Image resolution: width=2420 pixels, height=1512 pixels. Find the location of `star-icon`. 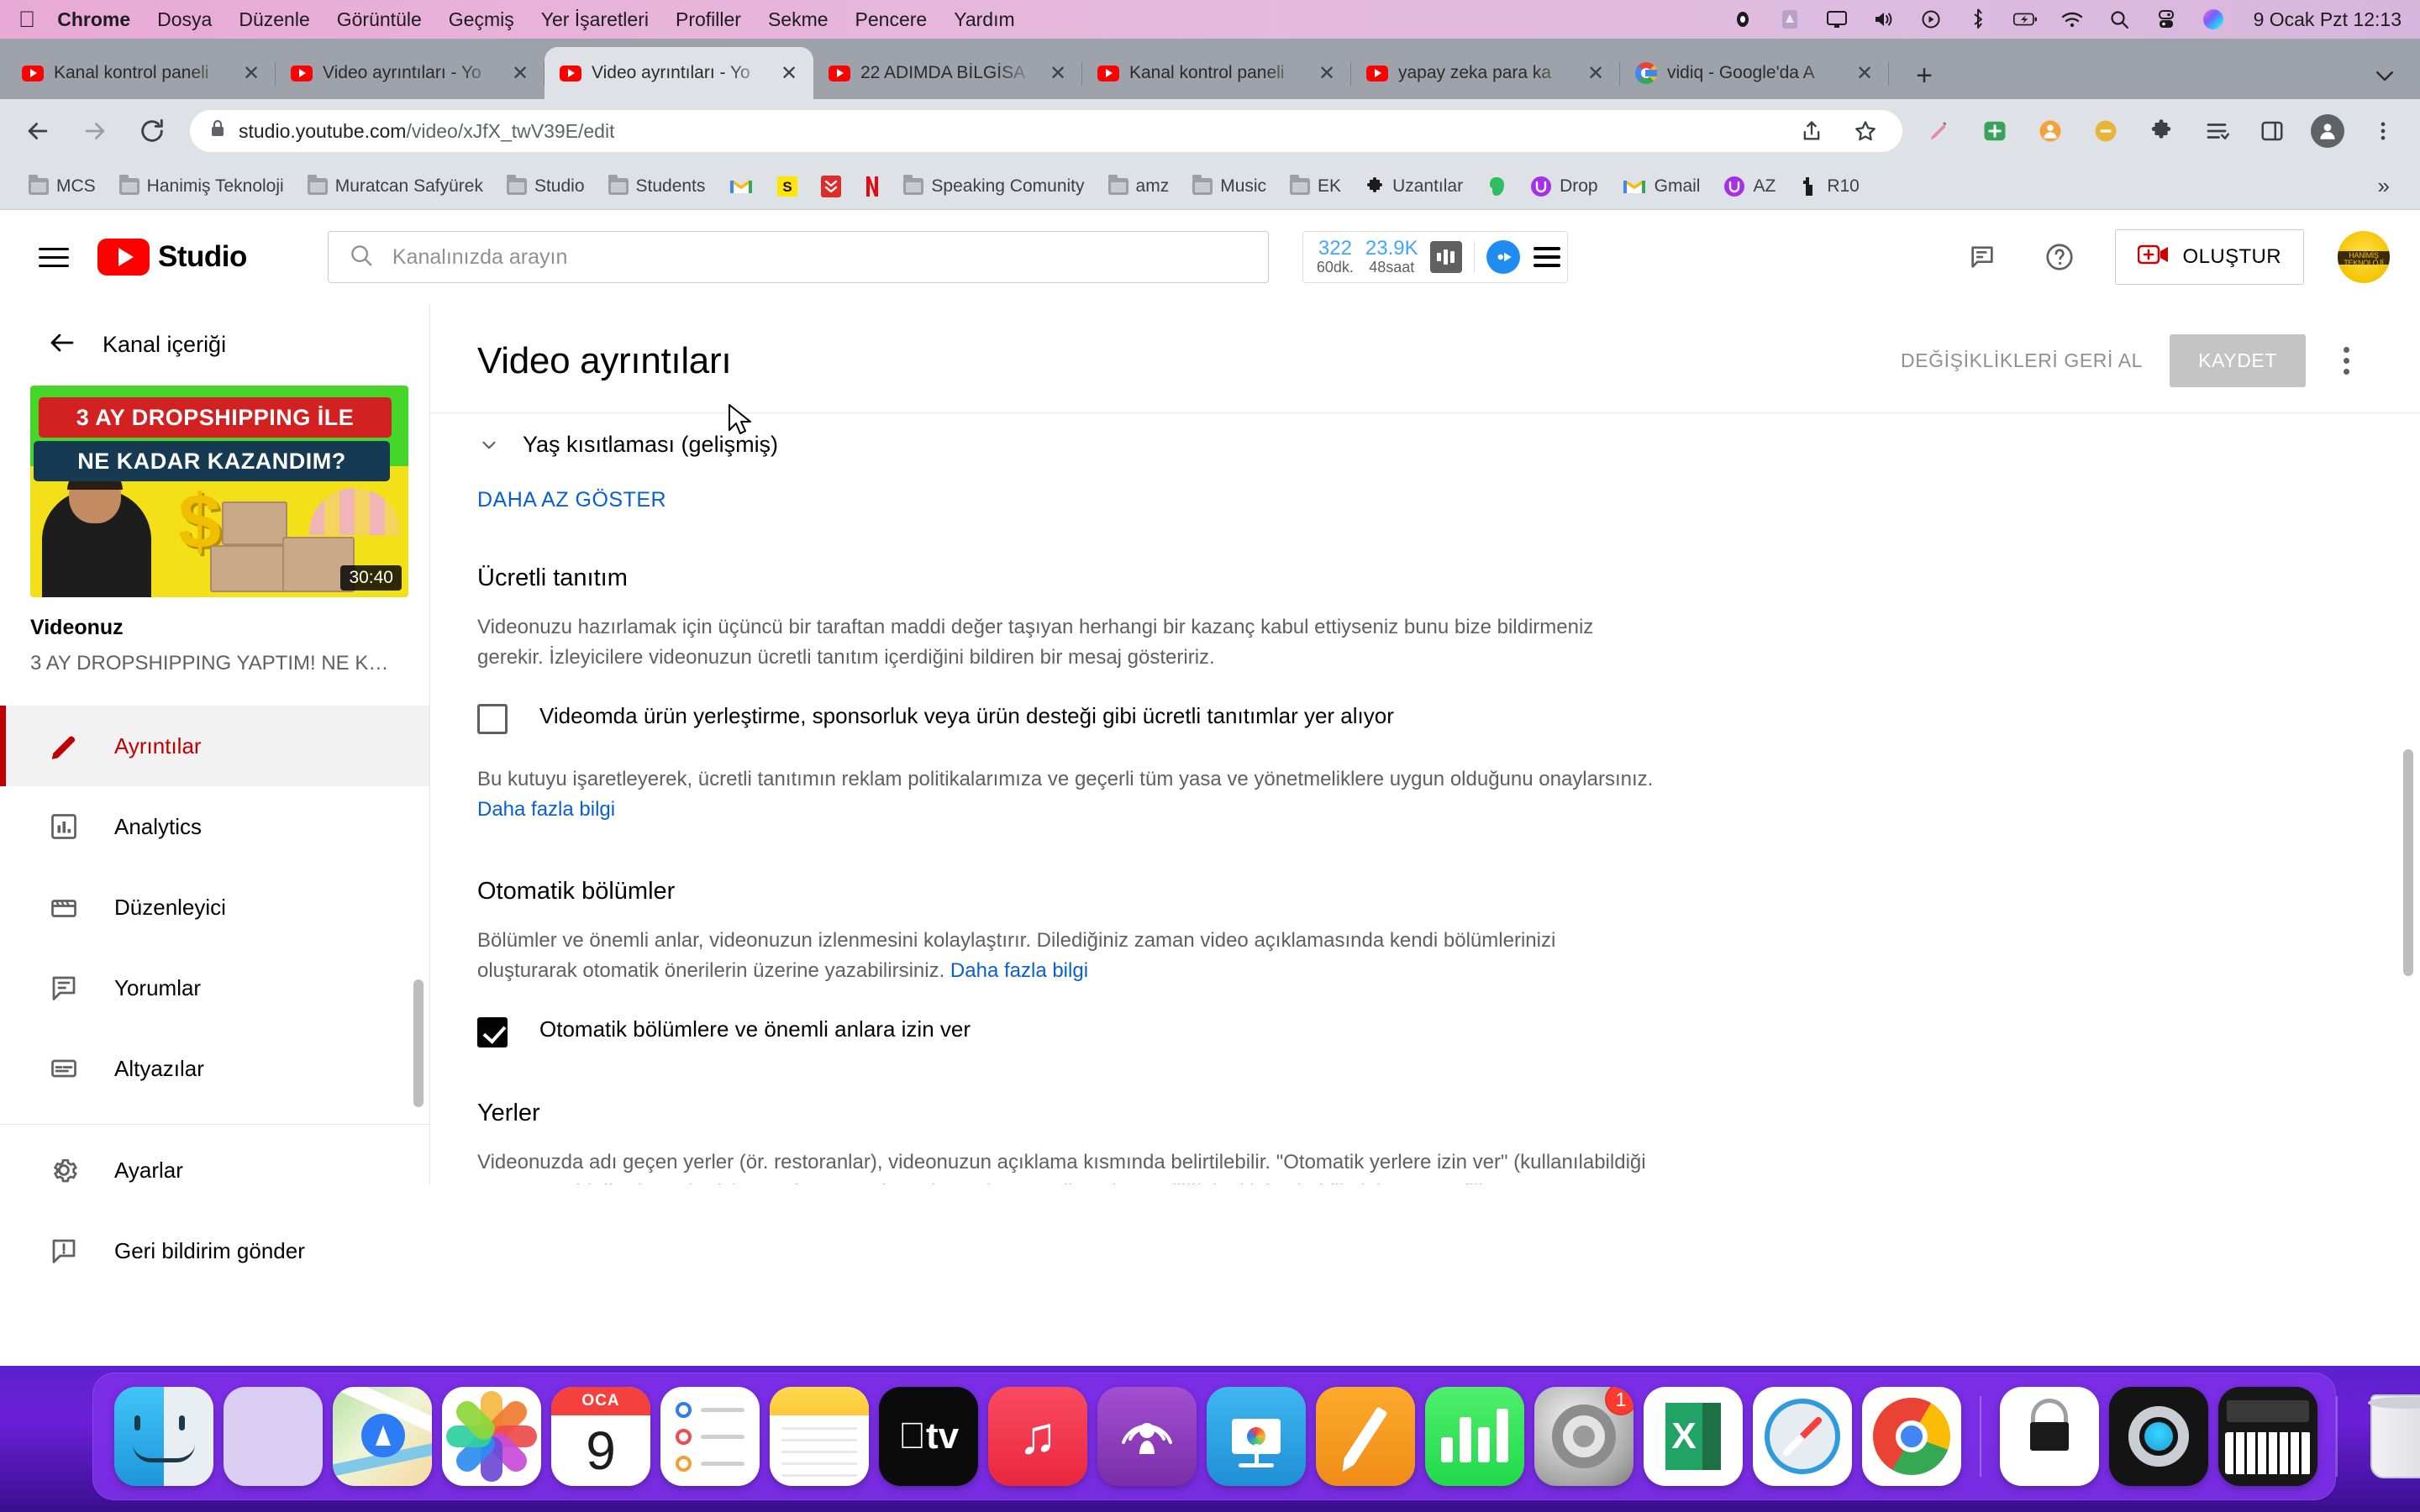

star-icon is located at coordinates (1865, 131).